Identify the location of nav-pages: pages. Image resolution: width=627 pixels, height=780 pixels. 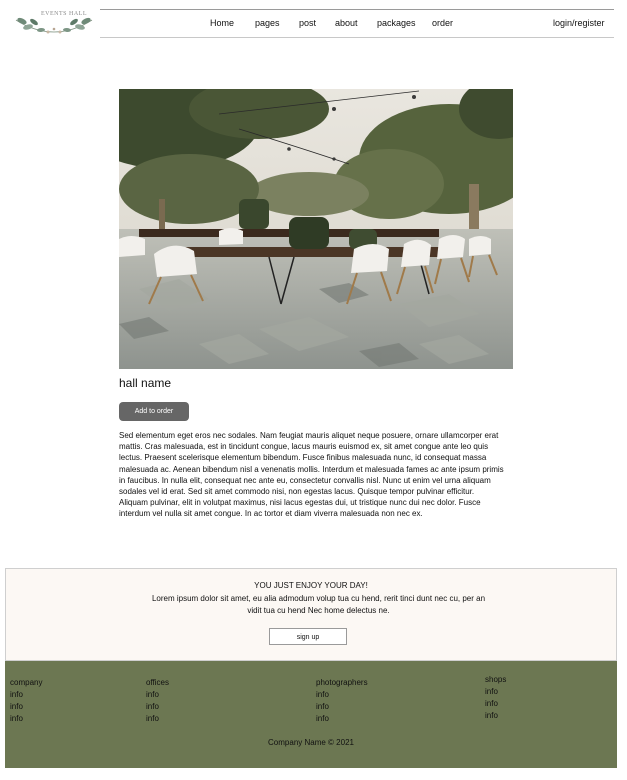
(267, 23).